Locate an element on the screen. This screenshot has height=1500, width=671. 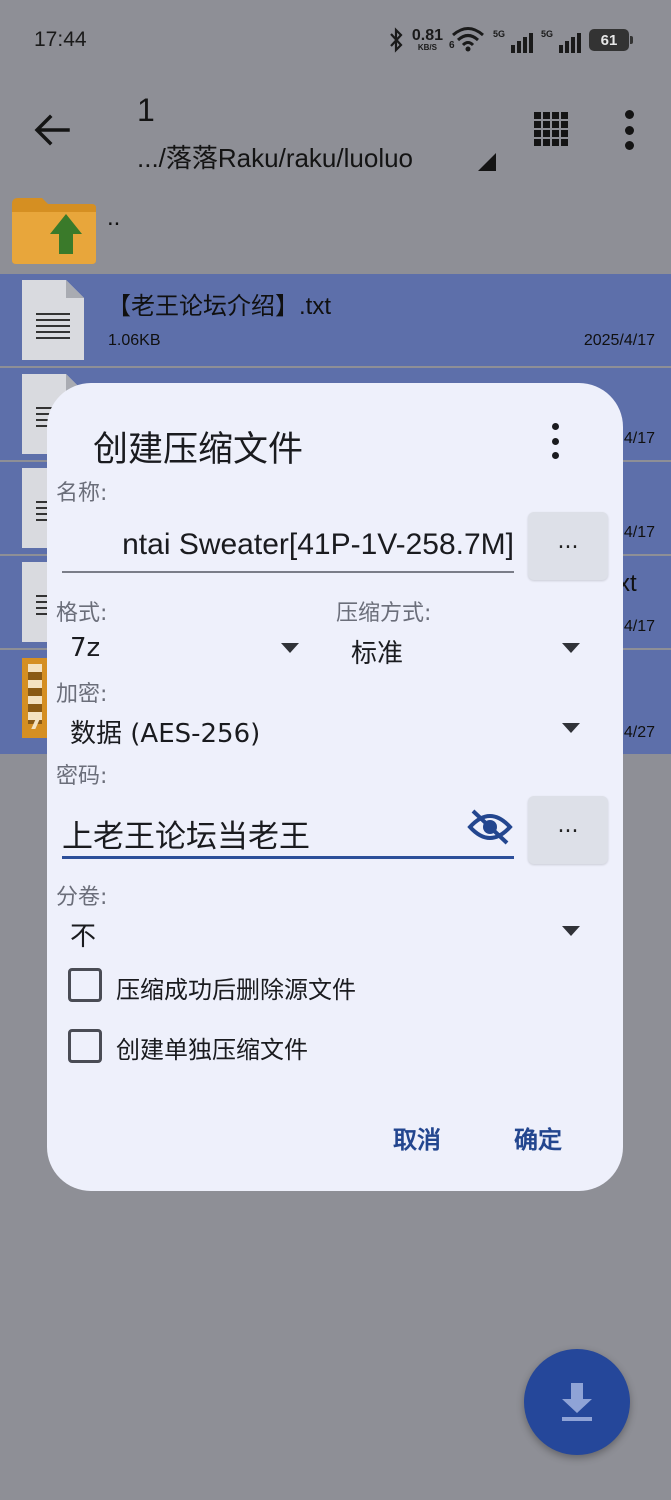
text-file-icon is located at coordinates (53, 320).